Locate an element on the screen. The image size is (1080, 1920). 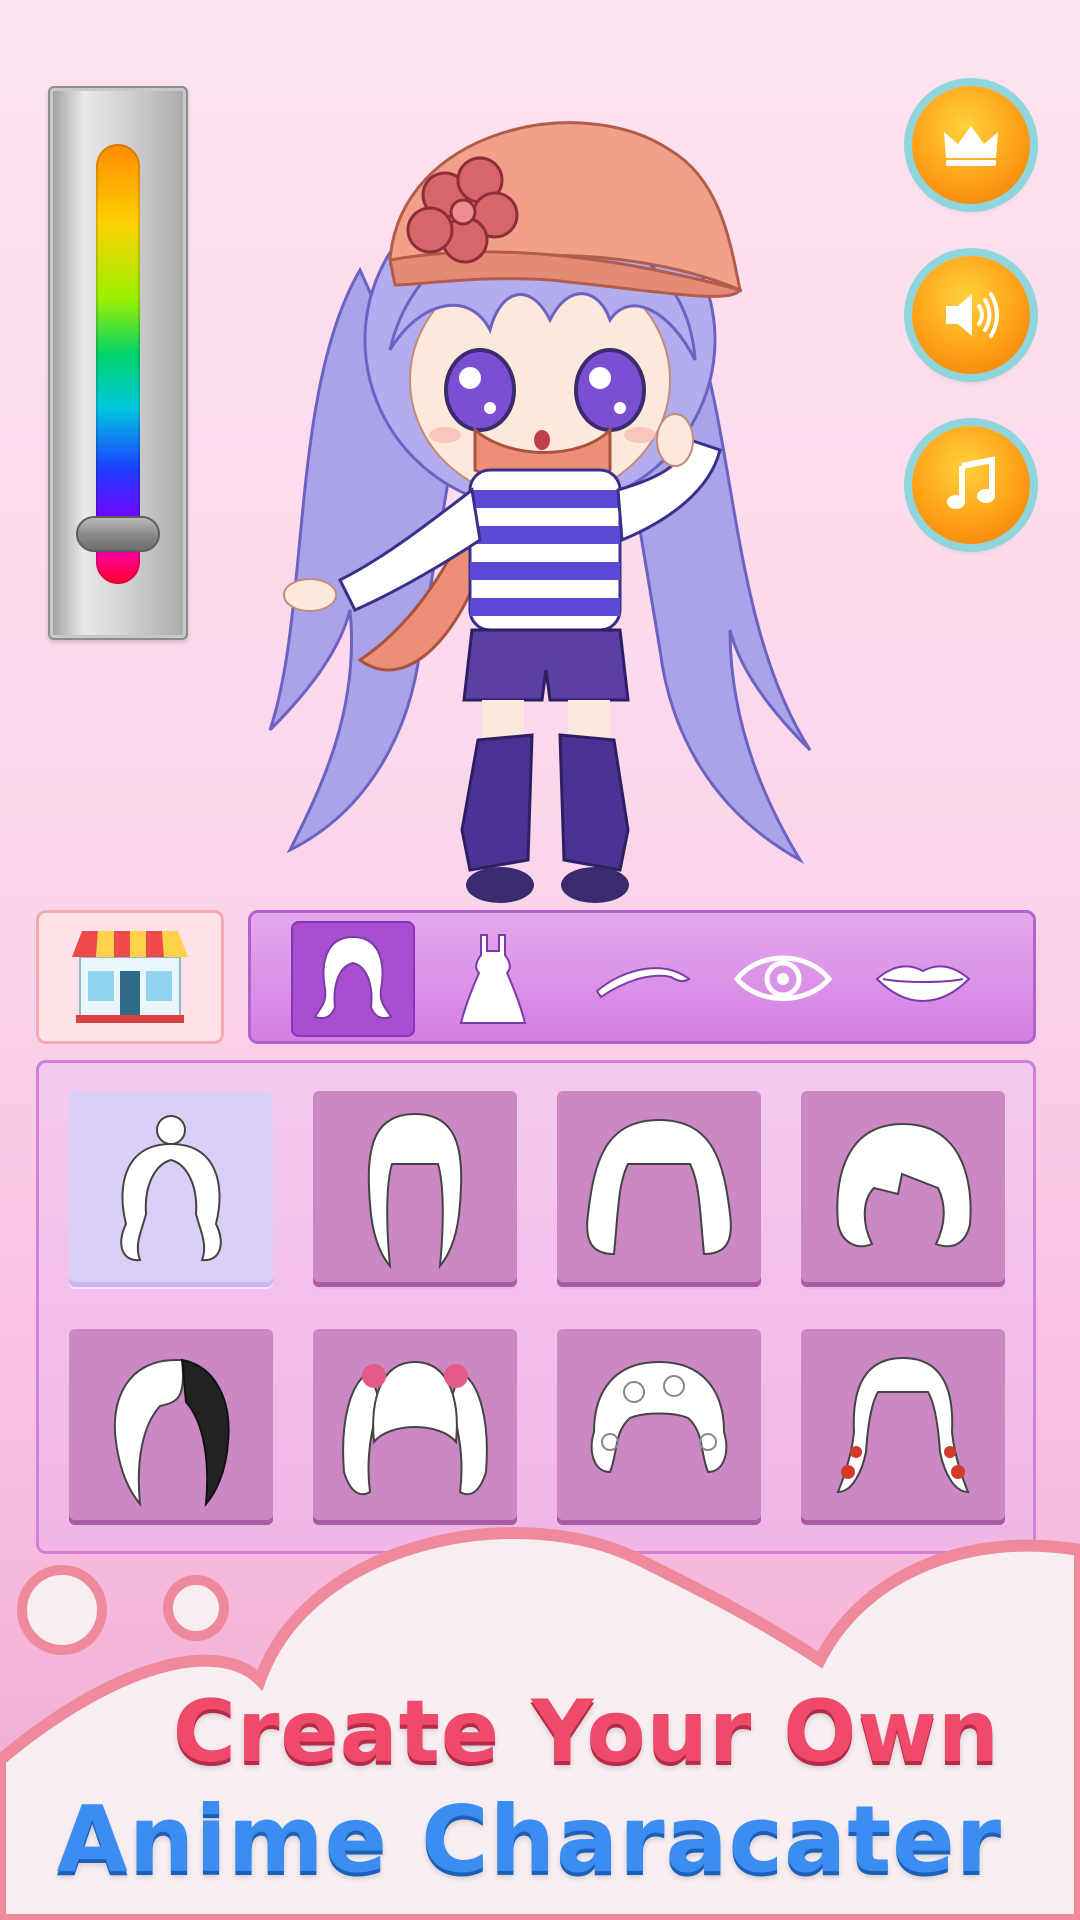
premium-button is located at coordinates (971, 145).